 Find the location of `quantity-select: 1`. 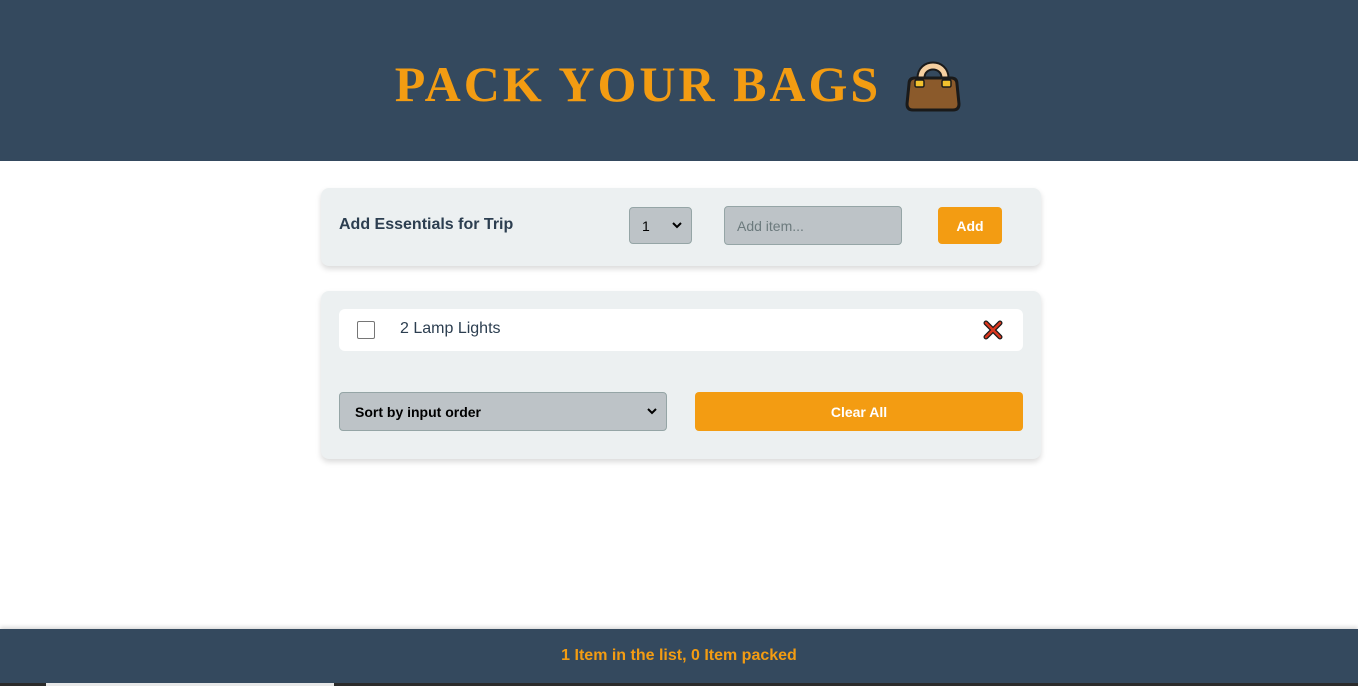

quantity-select: 1 is located at coordinates (660, 225).